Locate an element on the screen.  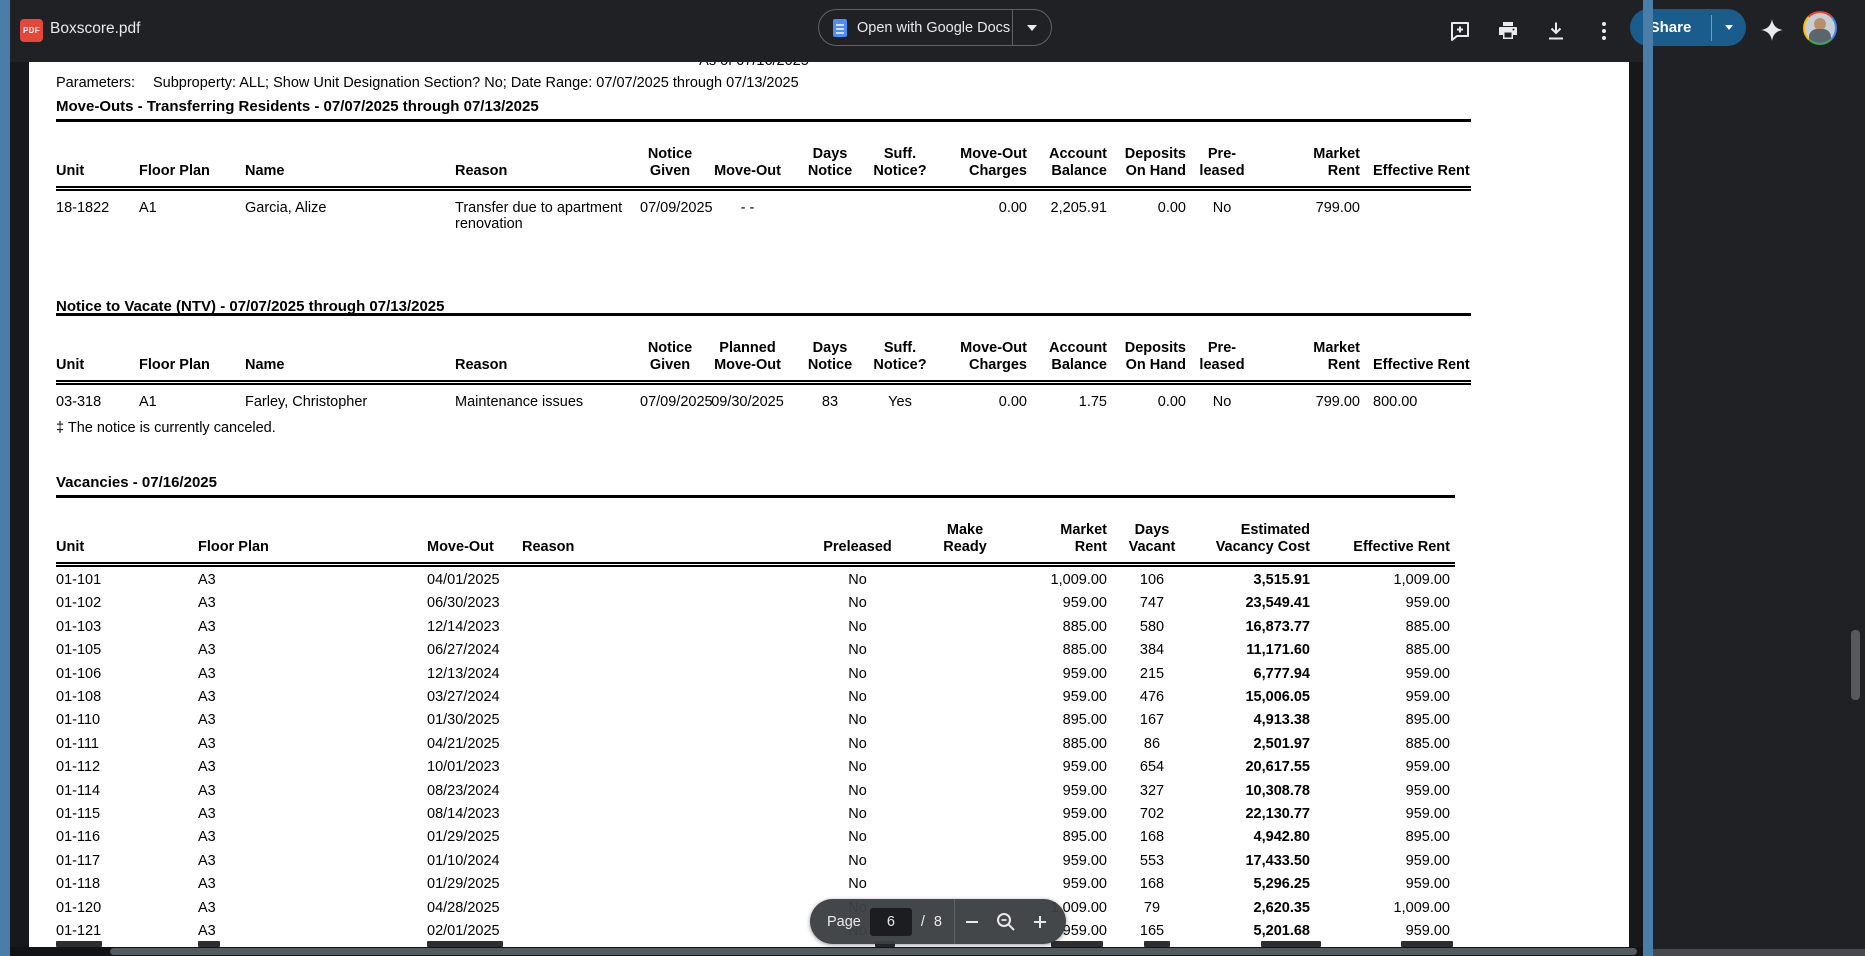
cell-unit: 01-114 is located at coordinates (78, 790).